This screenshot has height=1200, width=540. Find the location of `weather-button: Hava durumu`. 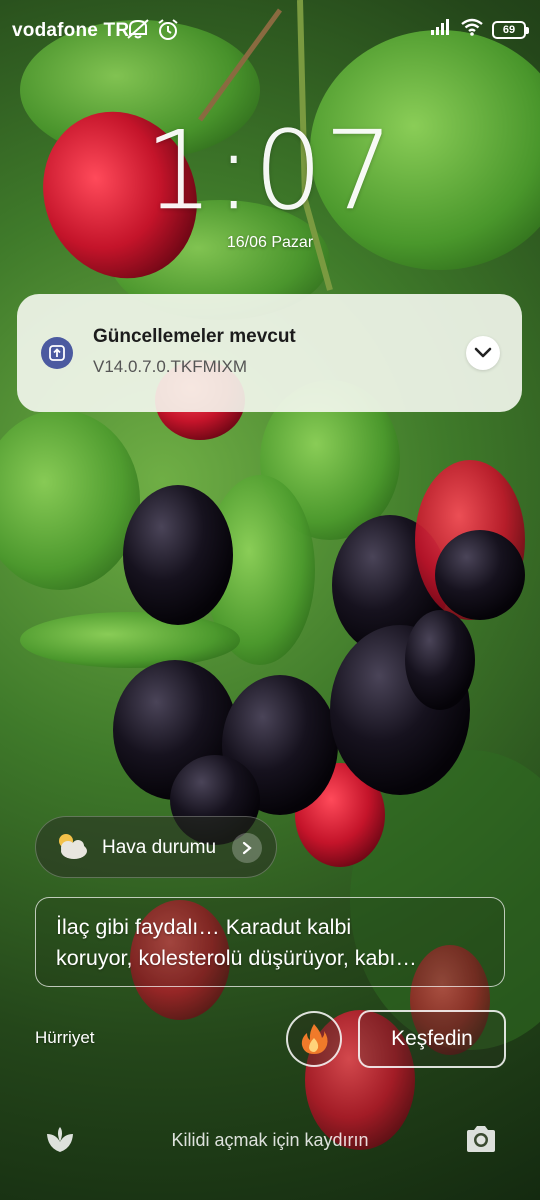

weather-button: Hava durumu is located at coordinates (156, 847).